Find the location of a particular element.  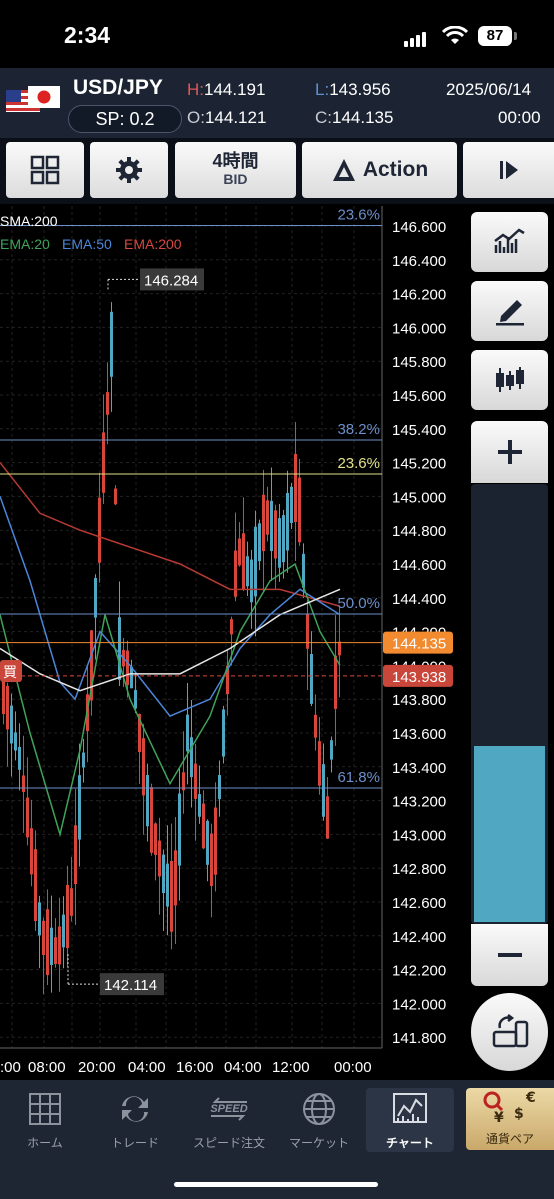

close-number: 144.135 is located at coordinates (363, 117).